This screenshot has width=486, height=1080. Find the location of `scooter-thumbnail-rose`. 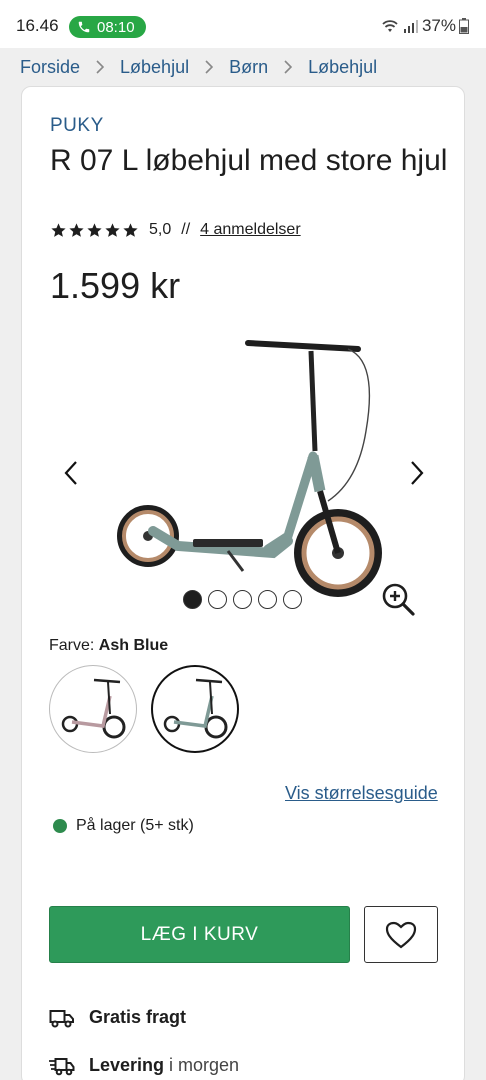

scooter-thumbnail-rose is located at coordinates (93, 708).